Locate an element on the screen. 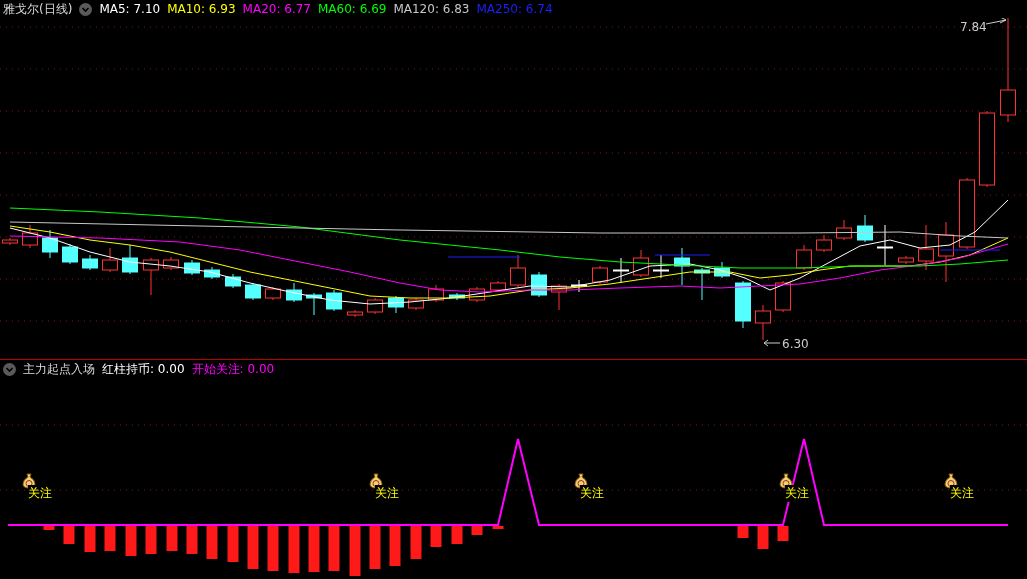 This screenshot has height=579, width=1027. moving-average-reading: MA10: 6.93 is located at coordinates (201, 9).